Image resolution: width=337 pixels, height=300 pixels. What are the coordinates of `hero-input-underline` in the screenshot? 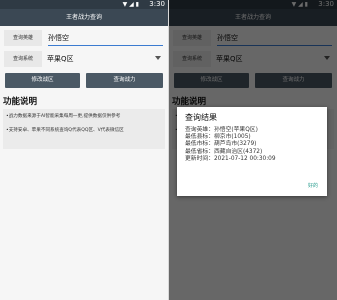 It's located at (105, 45).